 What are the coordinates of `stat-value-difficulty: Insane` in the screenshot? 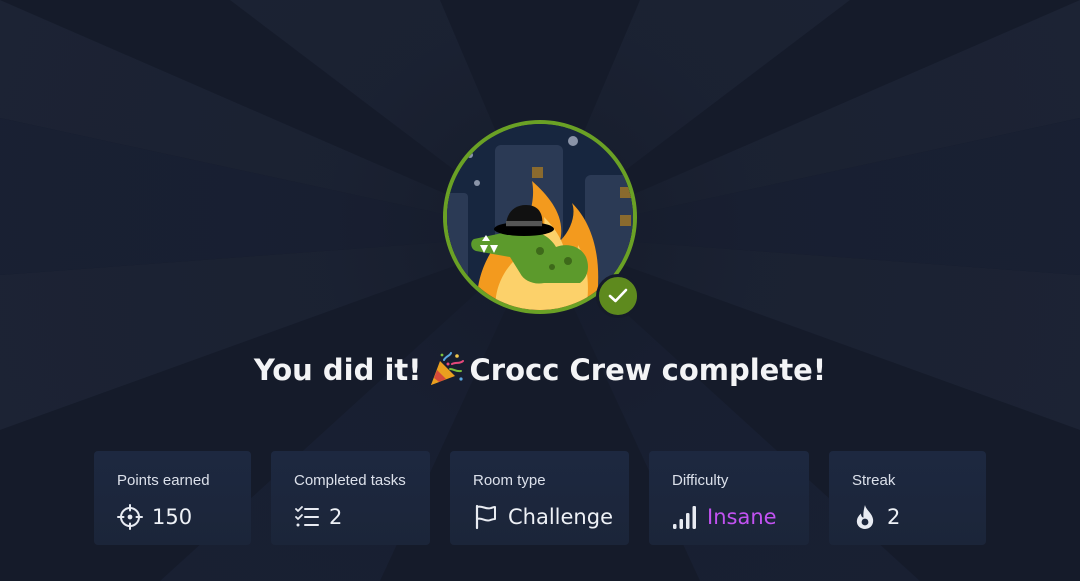 It's located at (742, 517).